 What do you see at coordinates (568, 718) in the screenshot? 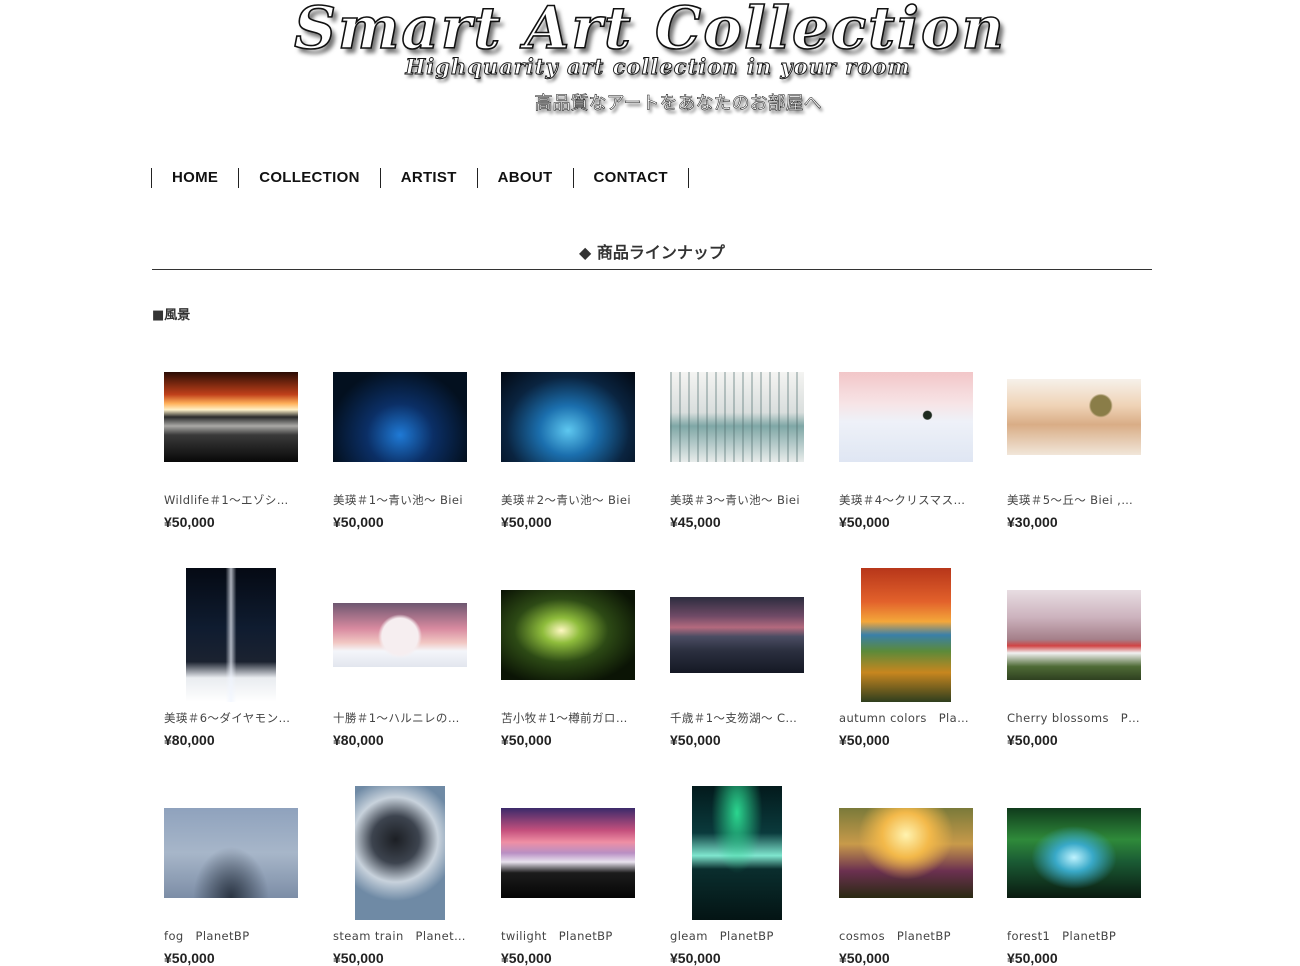
I see `product-title: 苫小牧＃1〜樽前ガロー〜` at bounding box center [568, 718].